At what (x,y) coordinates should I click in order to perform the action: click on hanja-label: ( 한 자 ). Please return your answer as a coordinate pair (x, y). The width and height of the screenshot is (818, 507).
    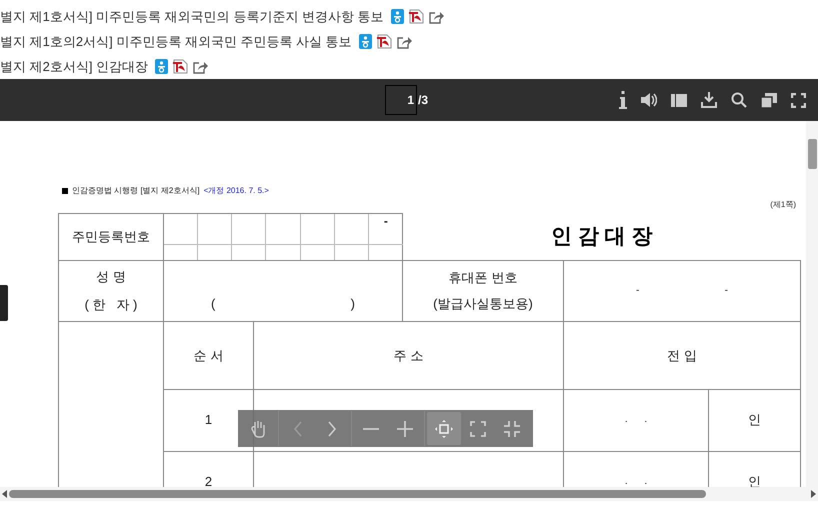
    Looking at the image, I should click on (111, 305).